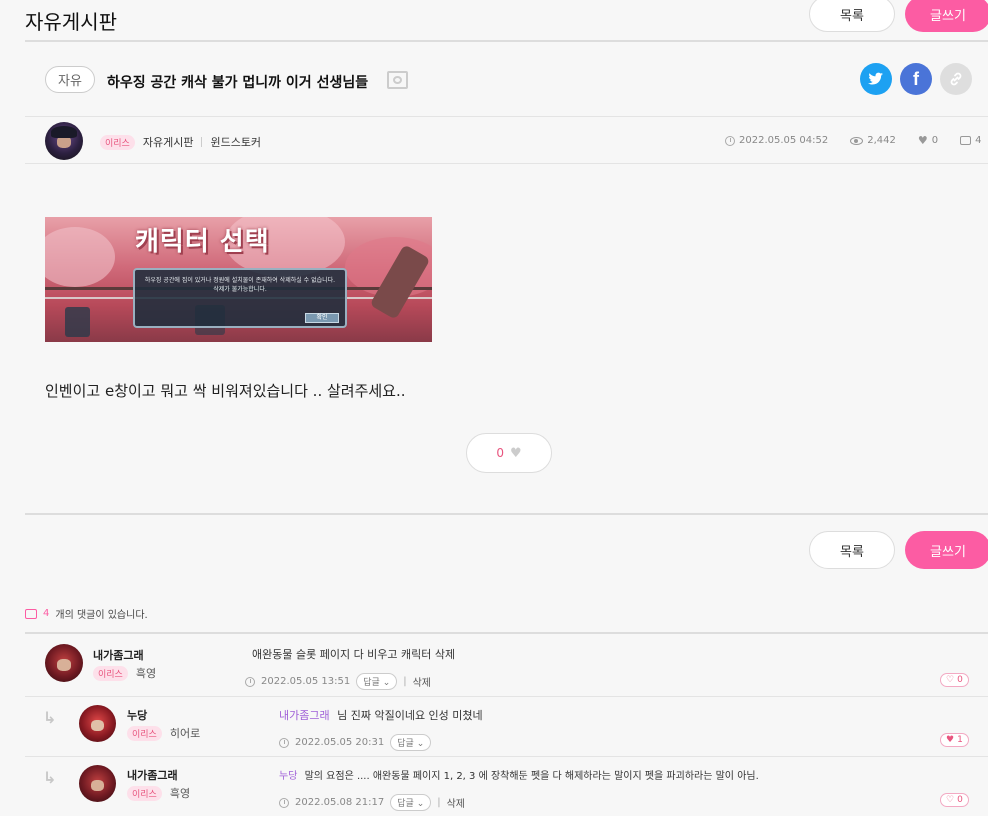 Image resolution: width=988 pixels, height=816 pixels. I want to click on post-comments-meta: 4, so click(971, 140).